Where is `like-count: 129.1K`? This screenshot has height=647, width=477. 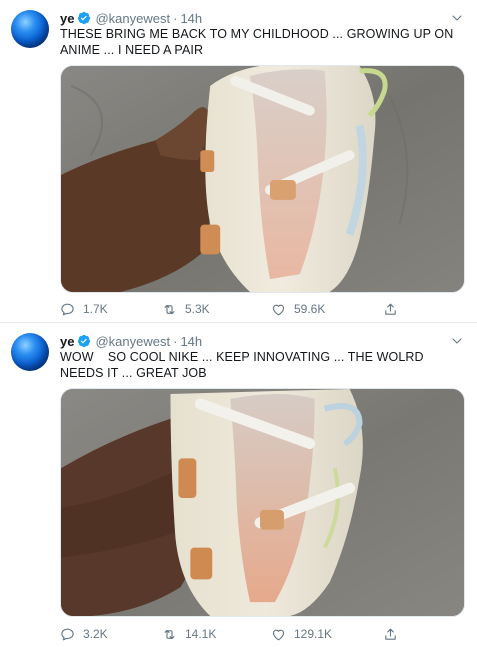
like-count: 129.1K is located at coordinates (313, 634).